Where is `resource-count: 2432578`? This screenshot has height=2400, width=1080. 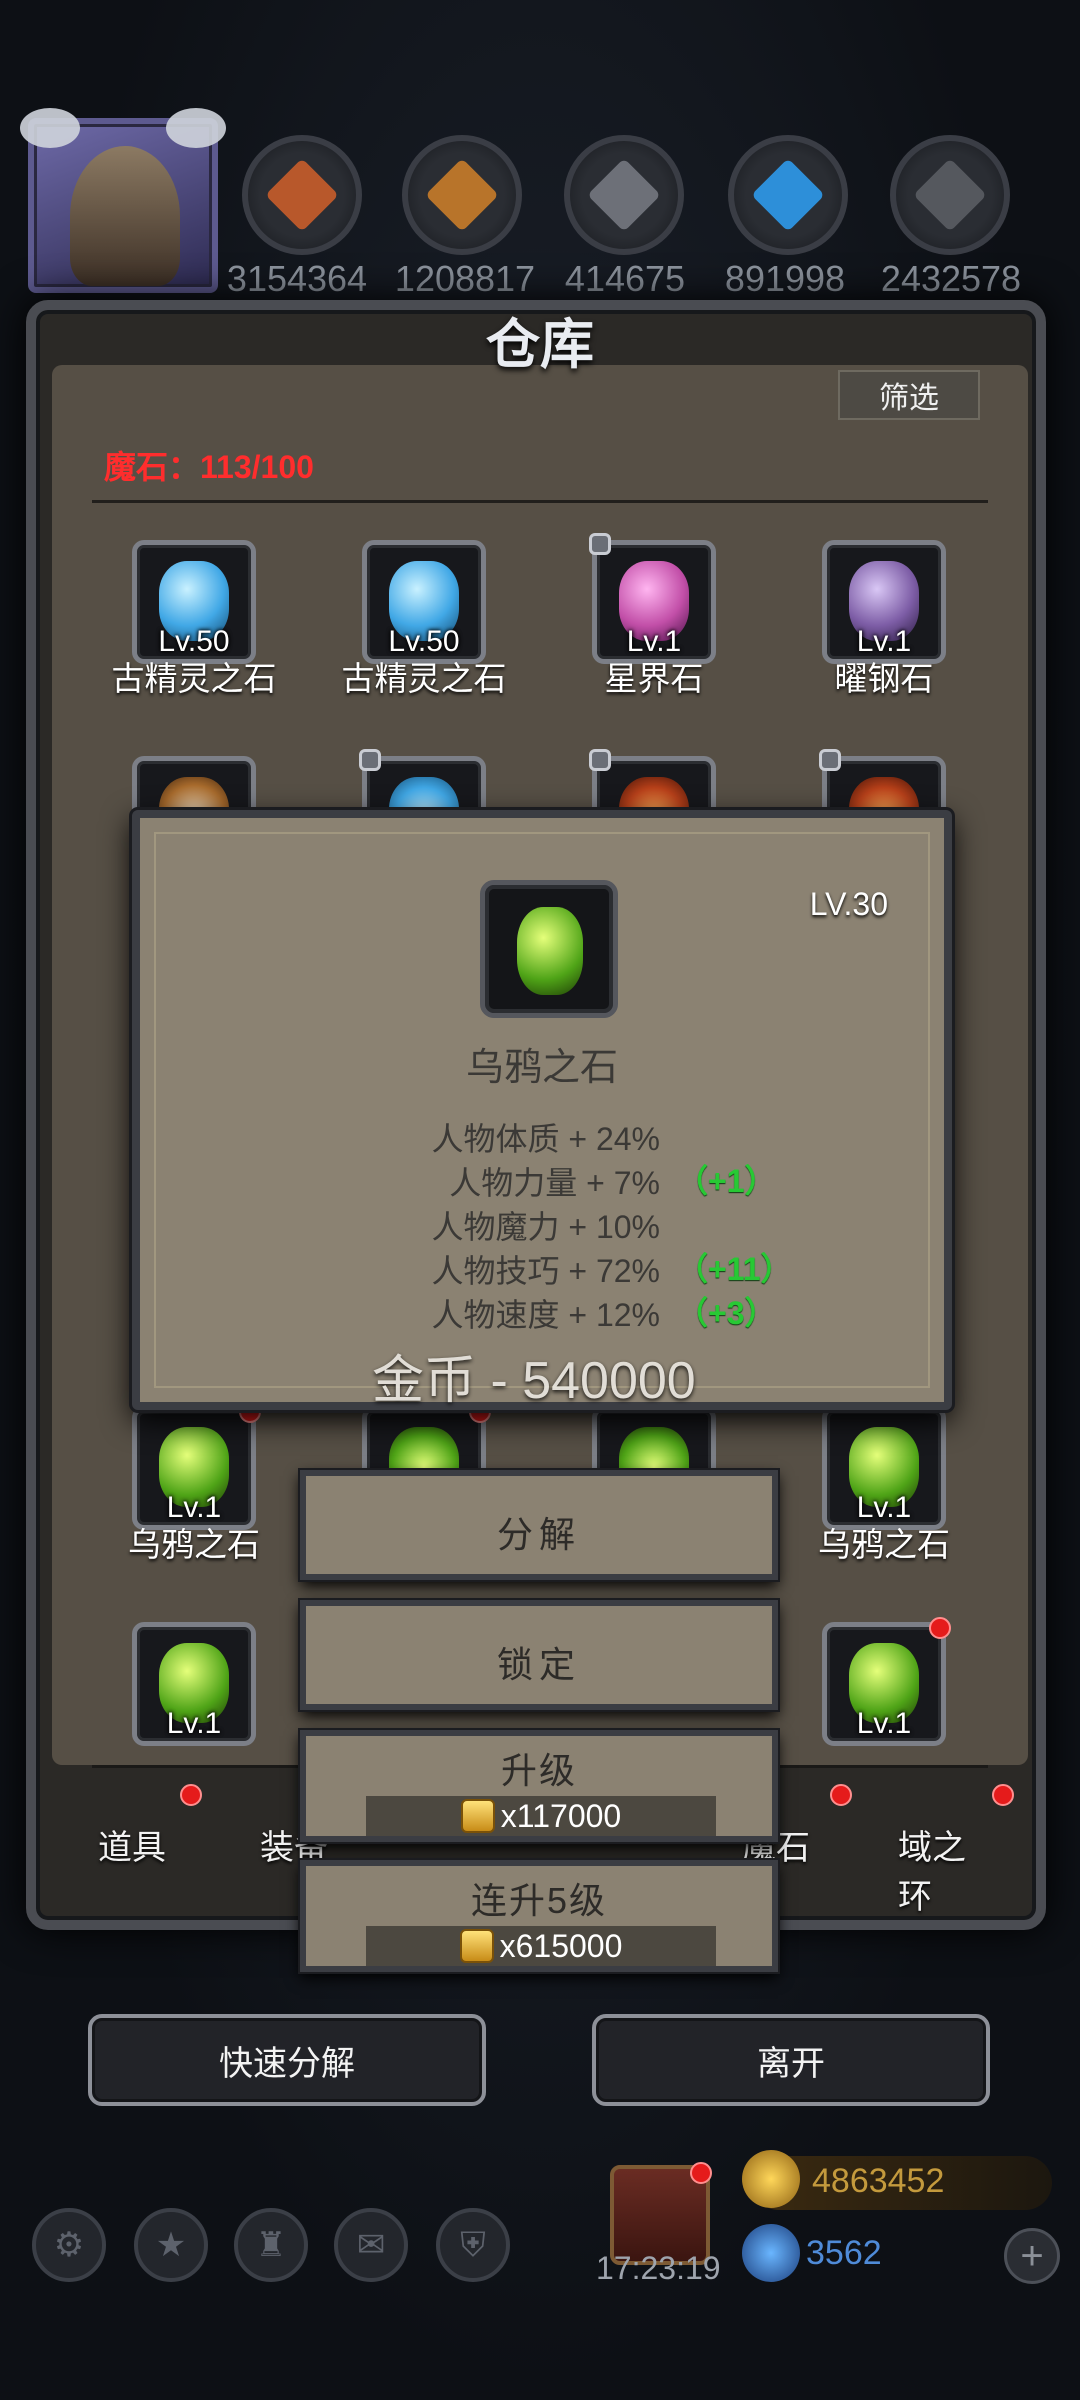 resource-count: 2432578 is located at coordinates (951, 278).